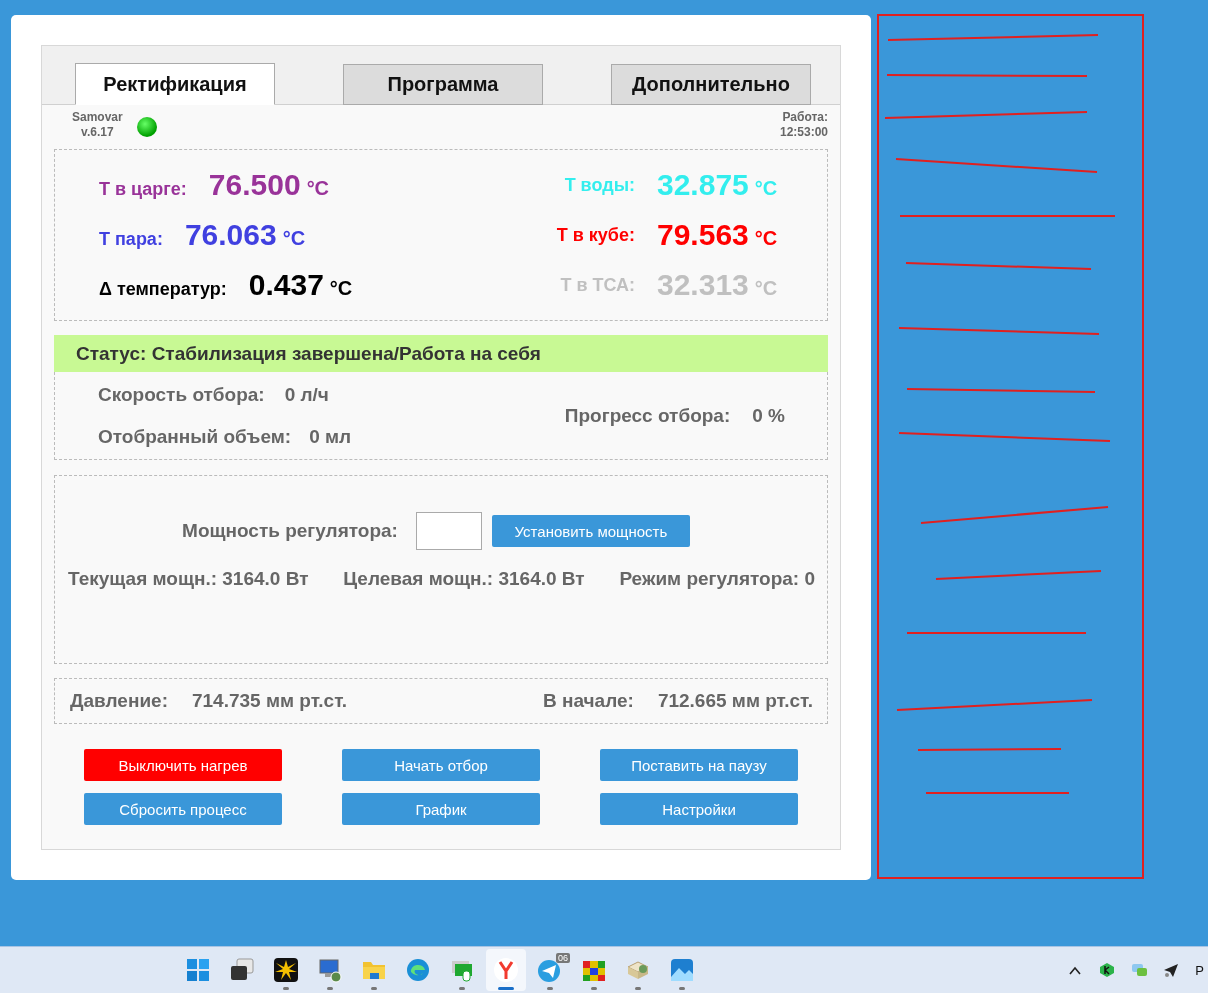 The width and height of the screenshot is (1208, 993). I want to click on temperature-label: Т в ТСА:, so click(597, 285).